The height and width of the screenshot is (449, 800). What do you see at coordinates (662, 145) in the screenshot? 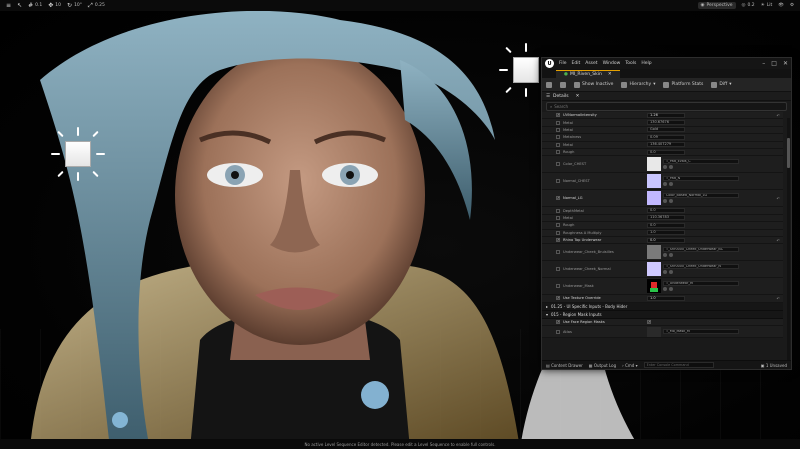
I see `property-row: Metal 136.407279` at bounding box center [662, 145].